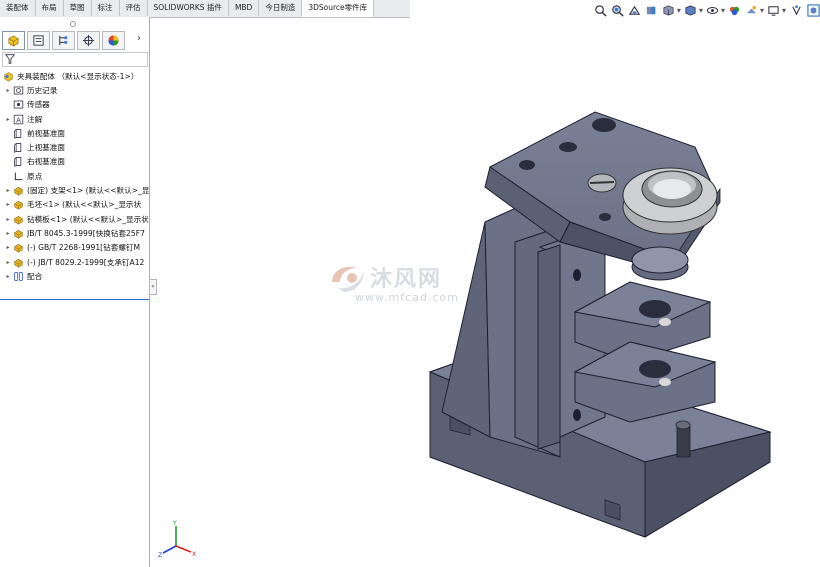 This screenshot has height=567, width=820. I want to click on tree-item-1: 传感器, so click(74, 105).